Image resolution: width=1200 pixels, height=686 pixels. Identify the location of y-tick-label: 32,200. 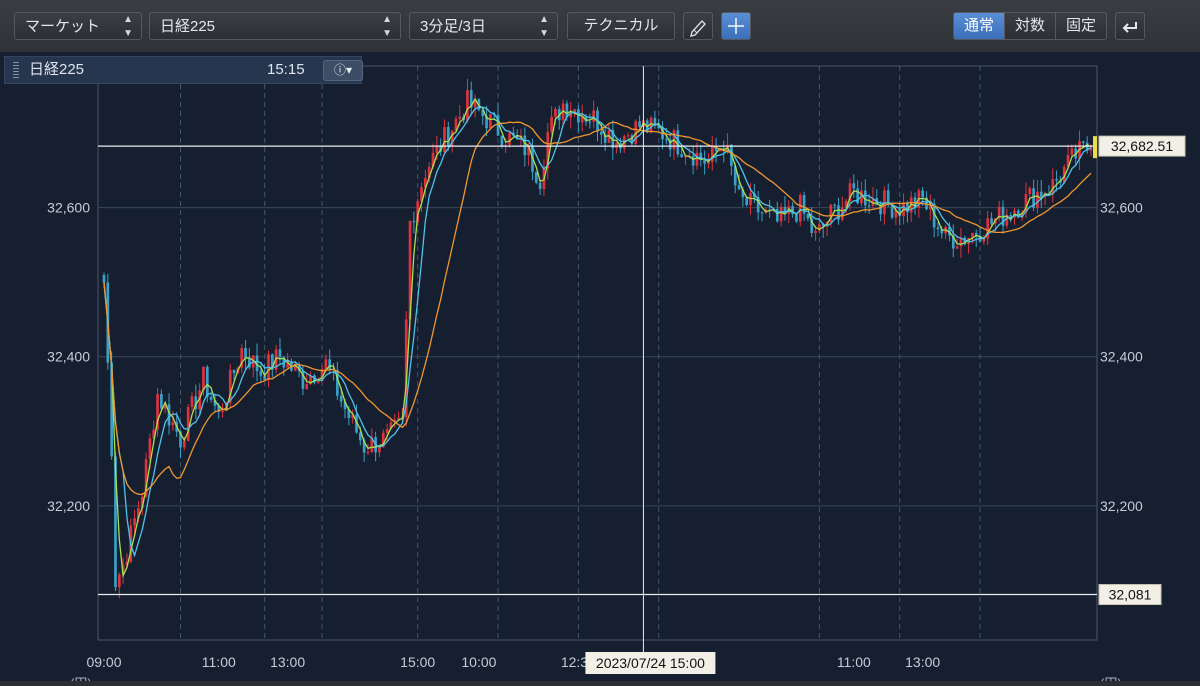
(68, 506).